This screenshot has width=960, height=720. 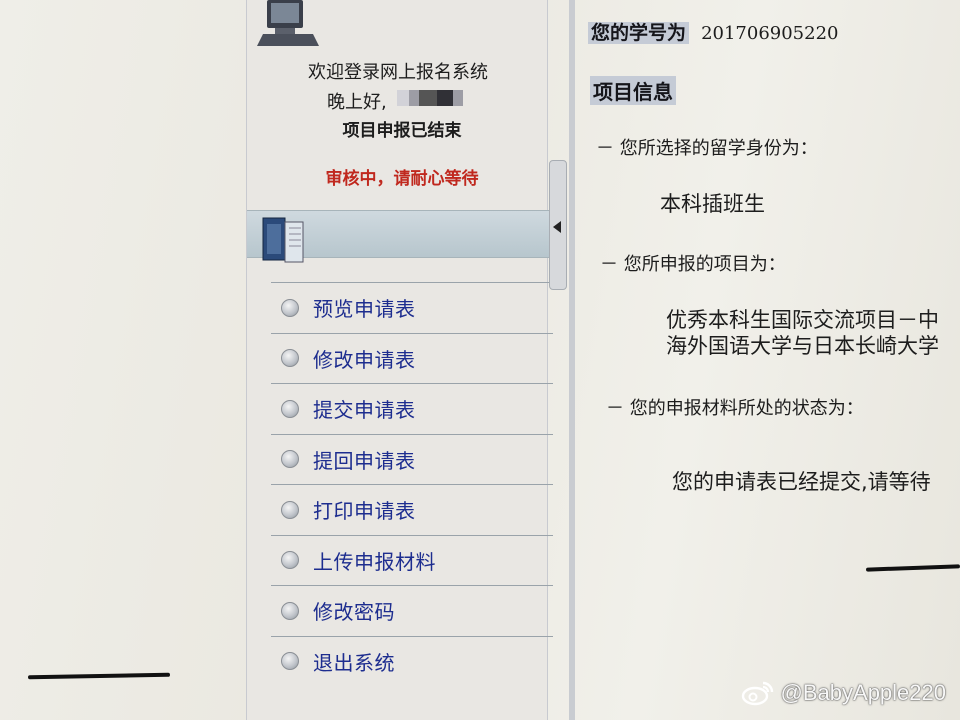 What do you see at coordinates (283, 240) in the screenshot?
I see `book-icon` at bounding box center [283, 240].